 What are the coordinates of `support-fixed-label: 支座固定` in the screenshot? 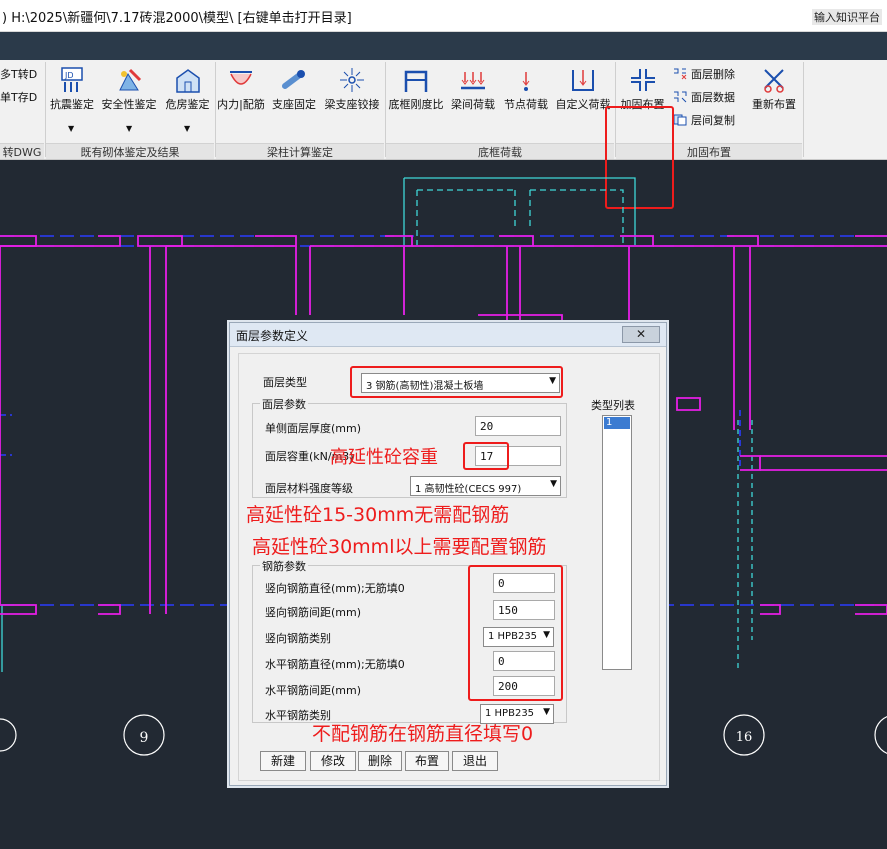 It's located at (294, 104).